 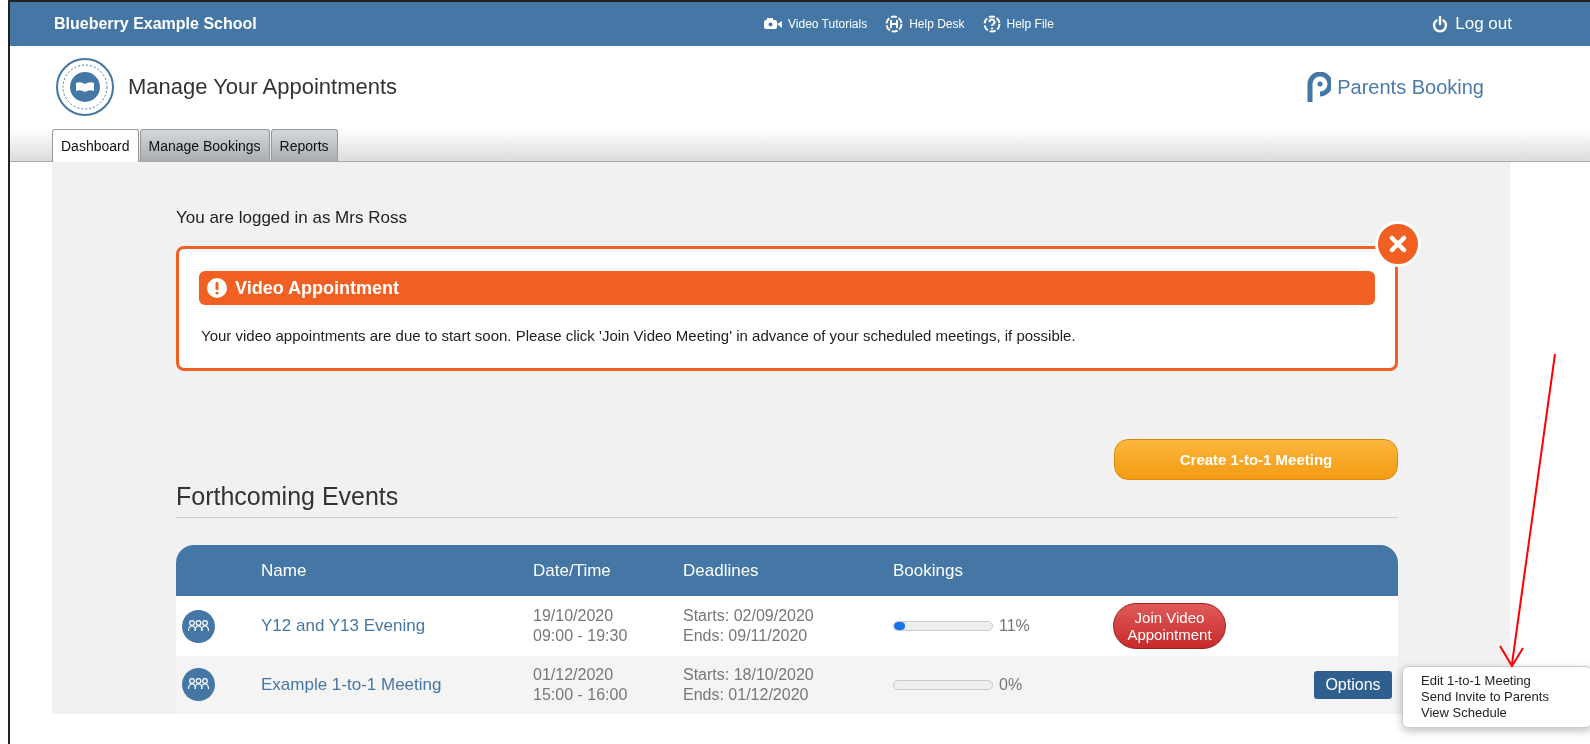 What do you see at coordinates (204, 145) in the screenshot?
I see `tab: Manage Bookings` at bounding box center [204, 145].